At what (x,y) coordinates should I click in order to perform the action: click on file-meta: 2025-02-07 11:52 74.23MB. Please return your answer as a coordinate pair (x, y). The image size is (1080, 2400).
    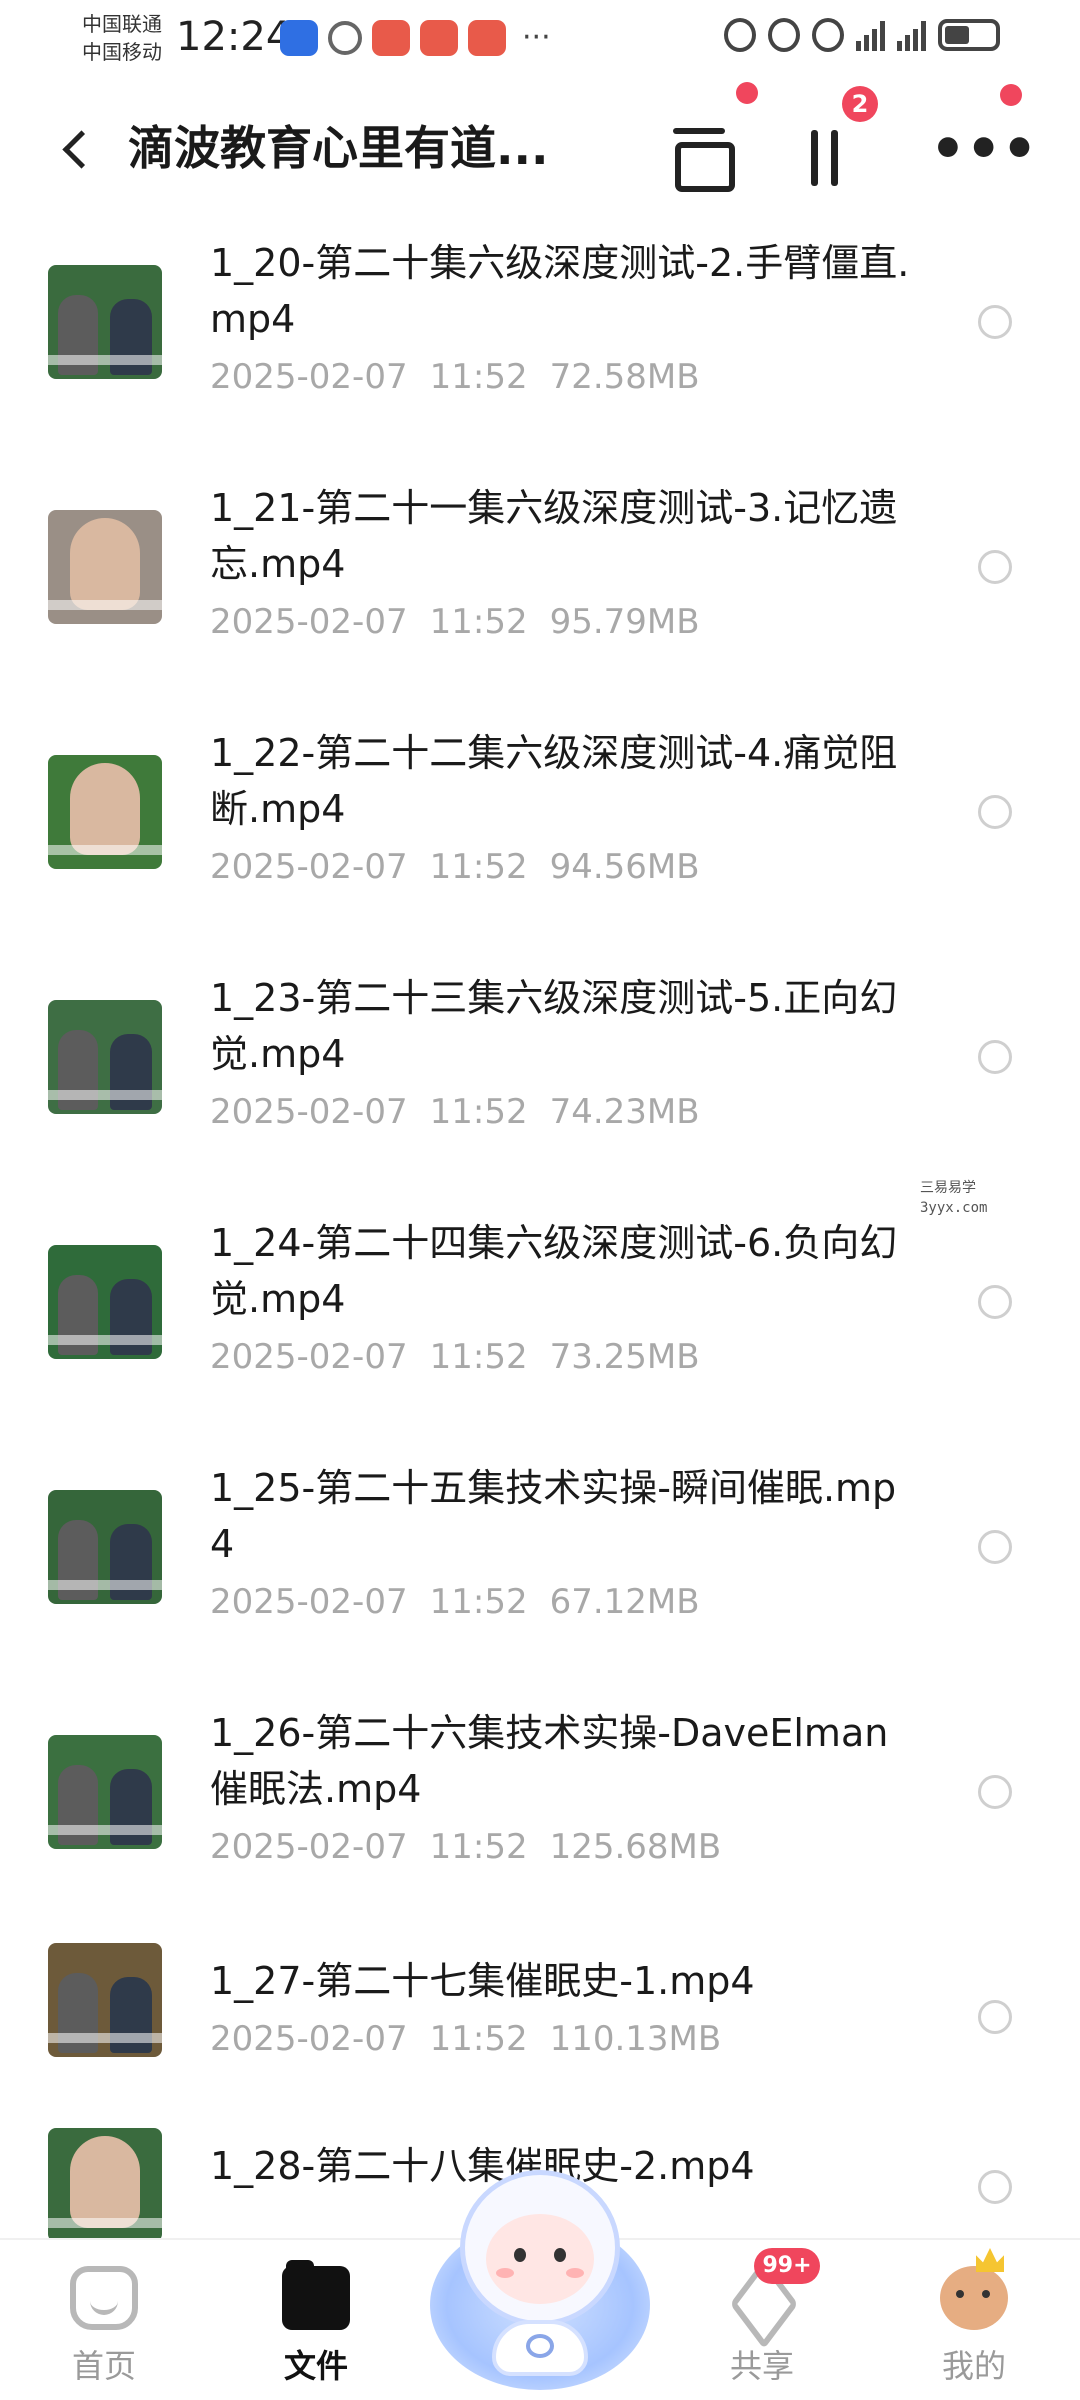
    Looking at the image, I should click on (455, 1112).